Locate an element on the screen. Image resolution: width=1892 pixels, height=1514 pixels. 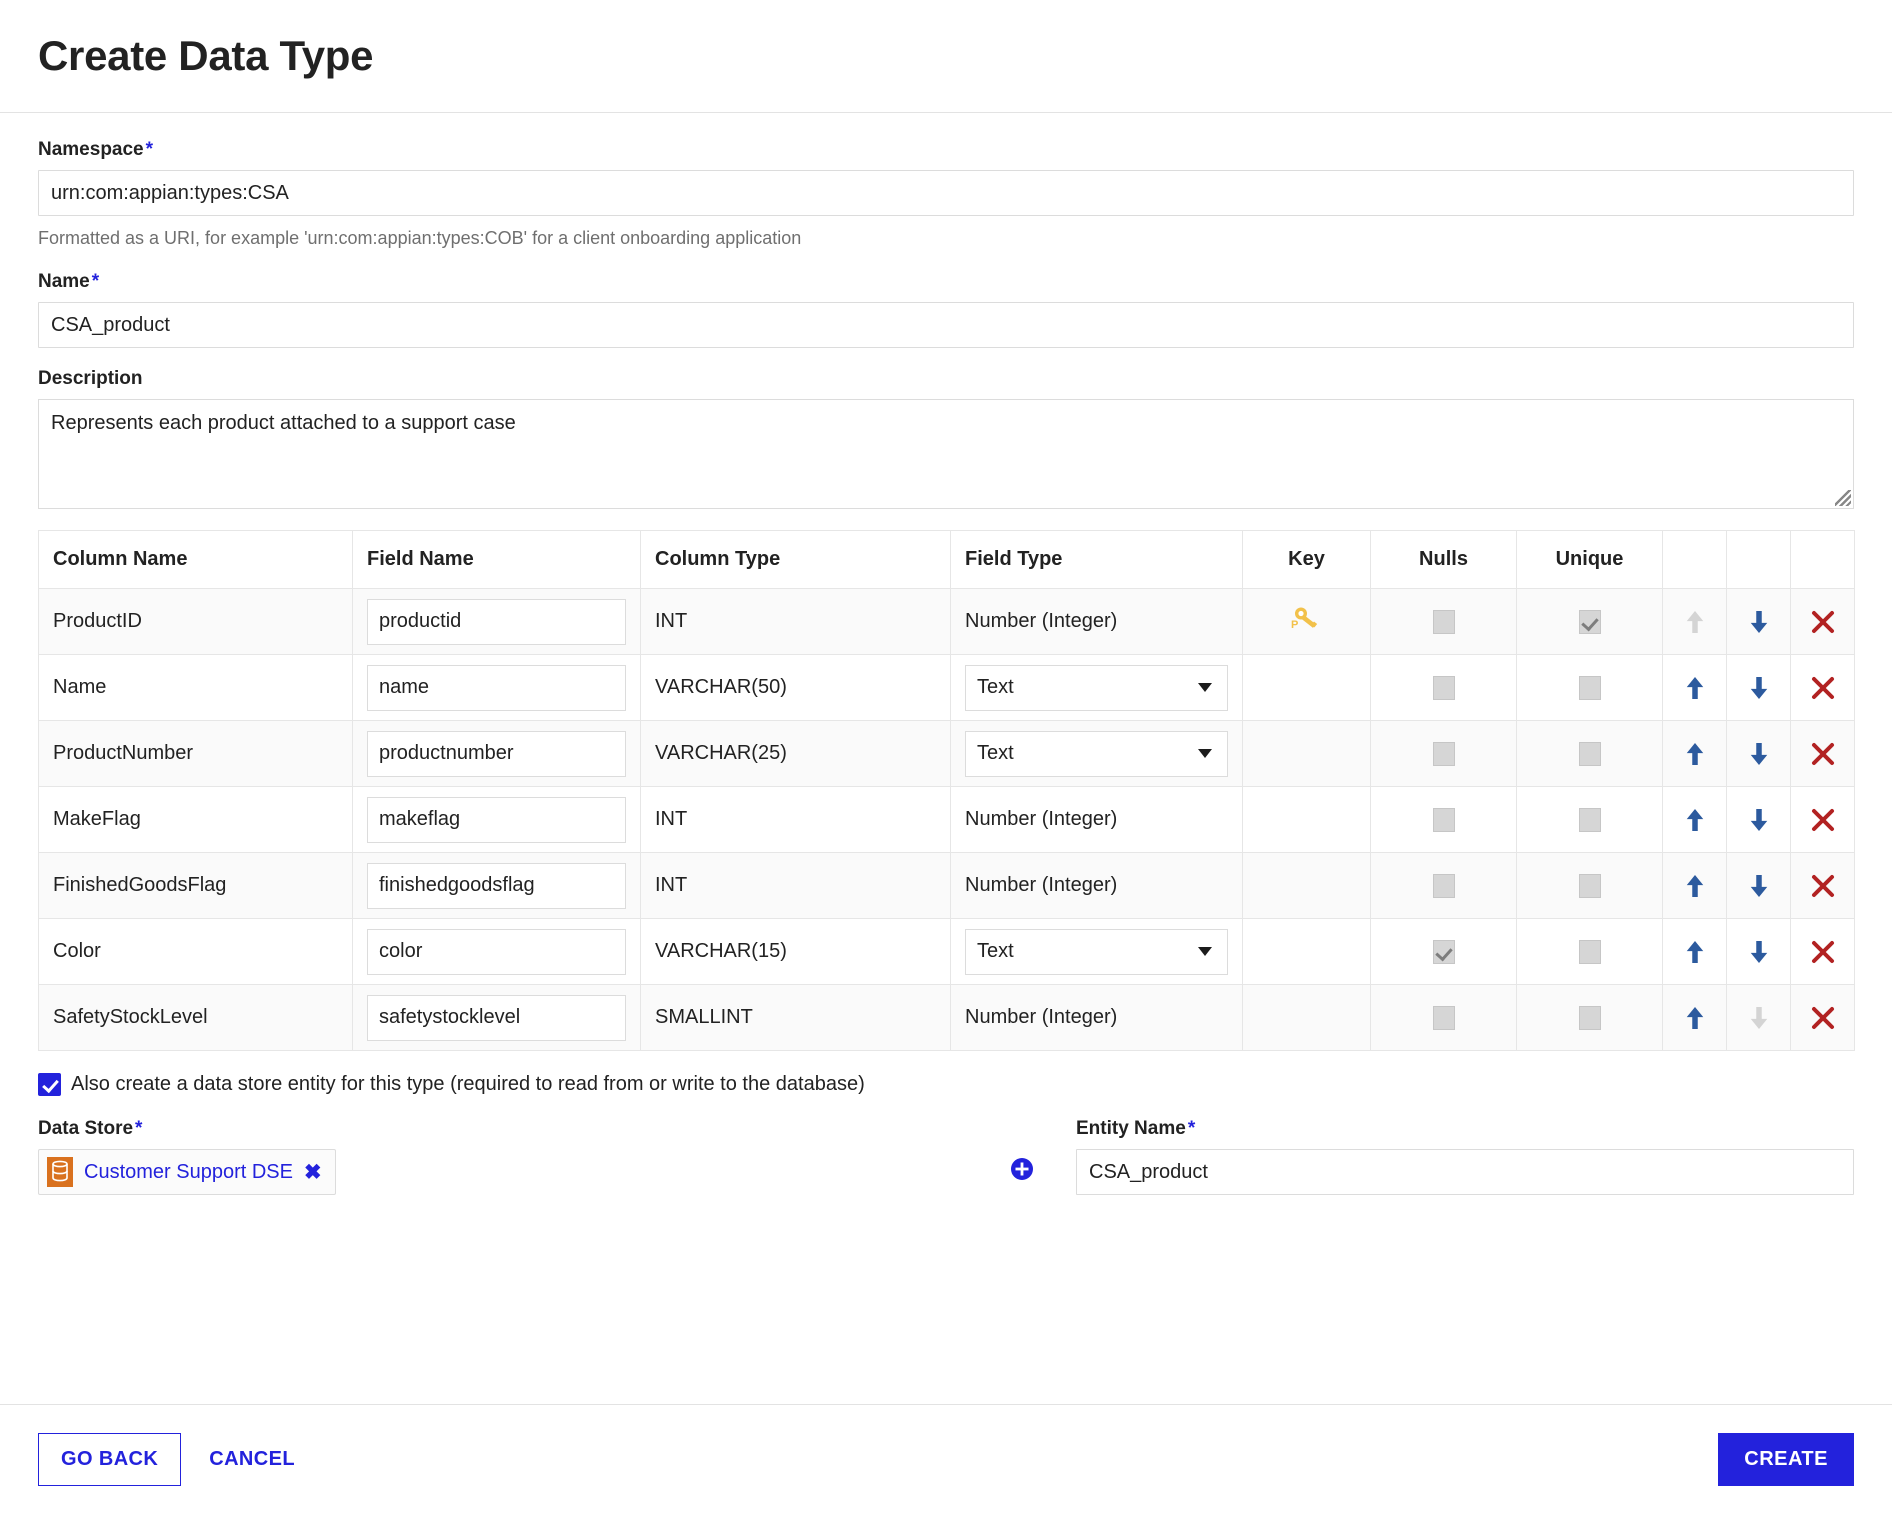
data-store-chip: Customer Support DSE ✖ is located at coordinates (187, 1172).